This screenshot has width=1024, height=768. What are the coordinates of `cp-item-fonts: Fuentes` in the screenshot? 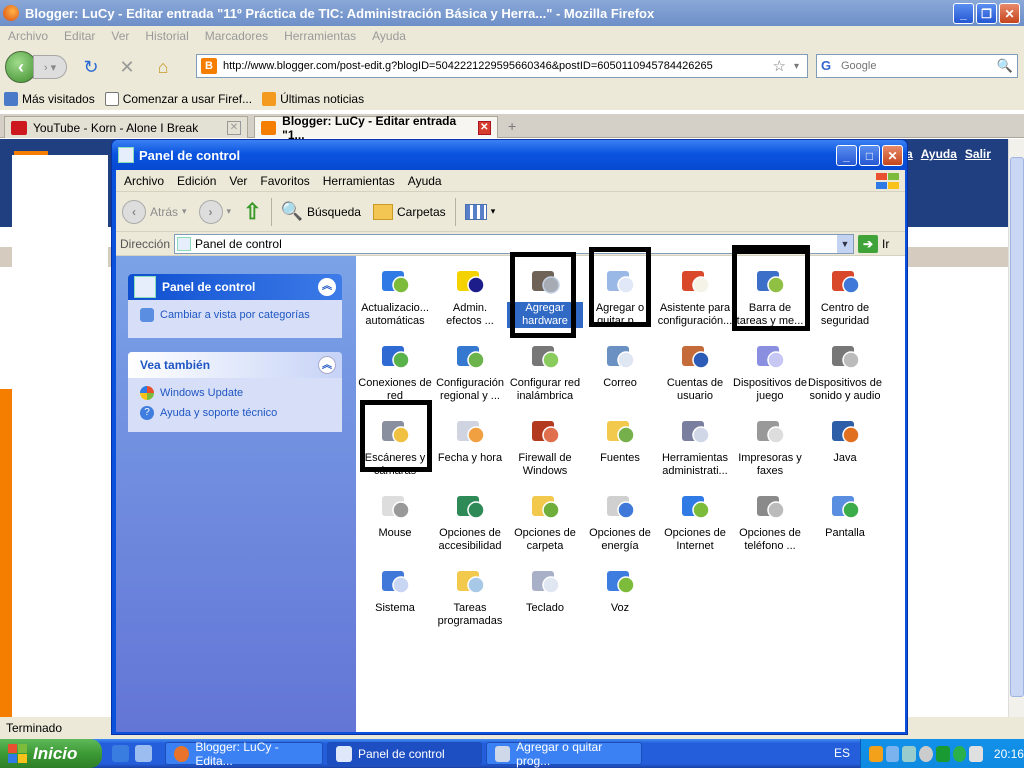 It's located at (620, 447).